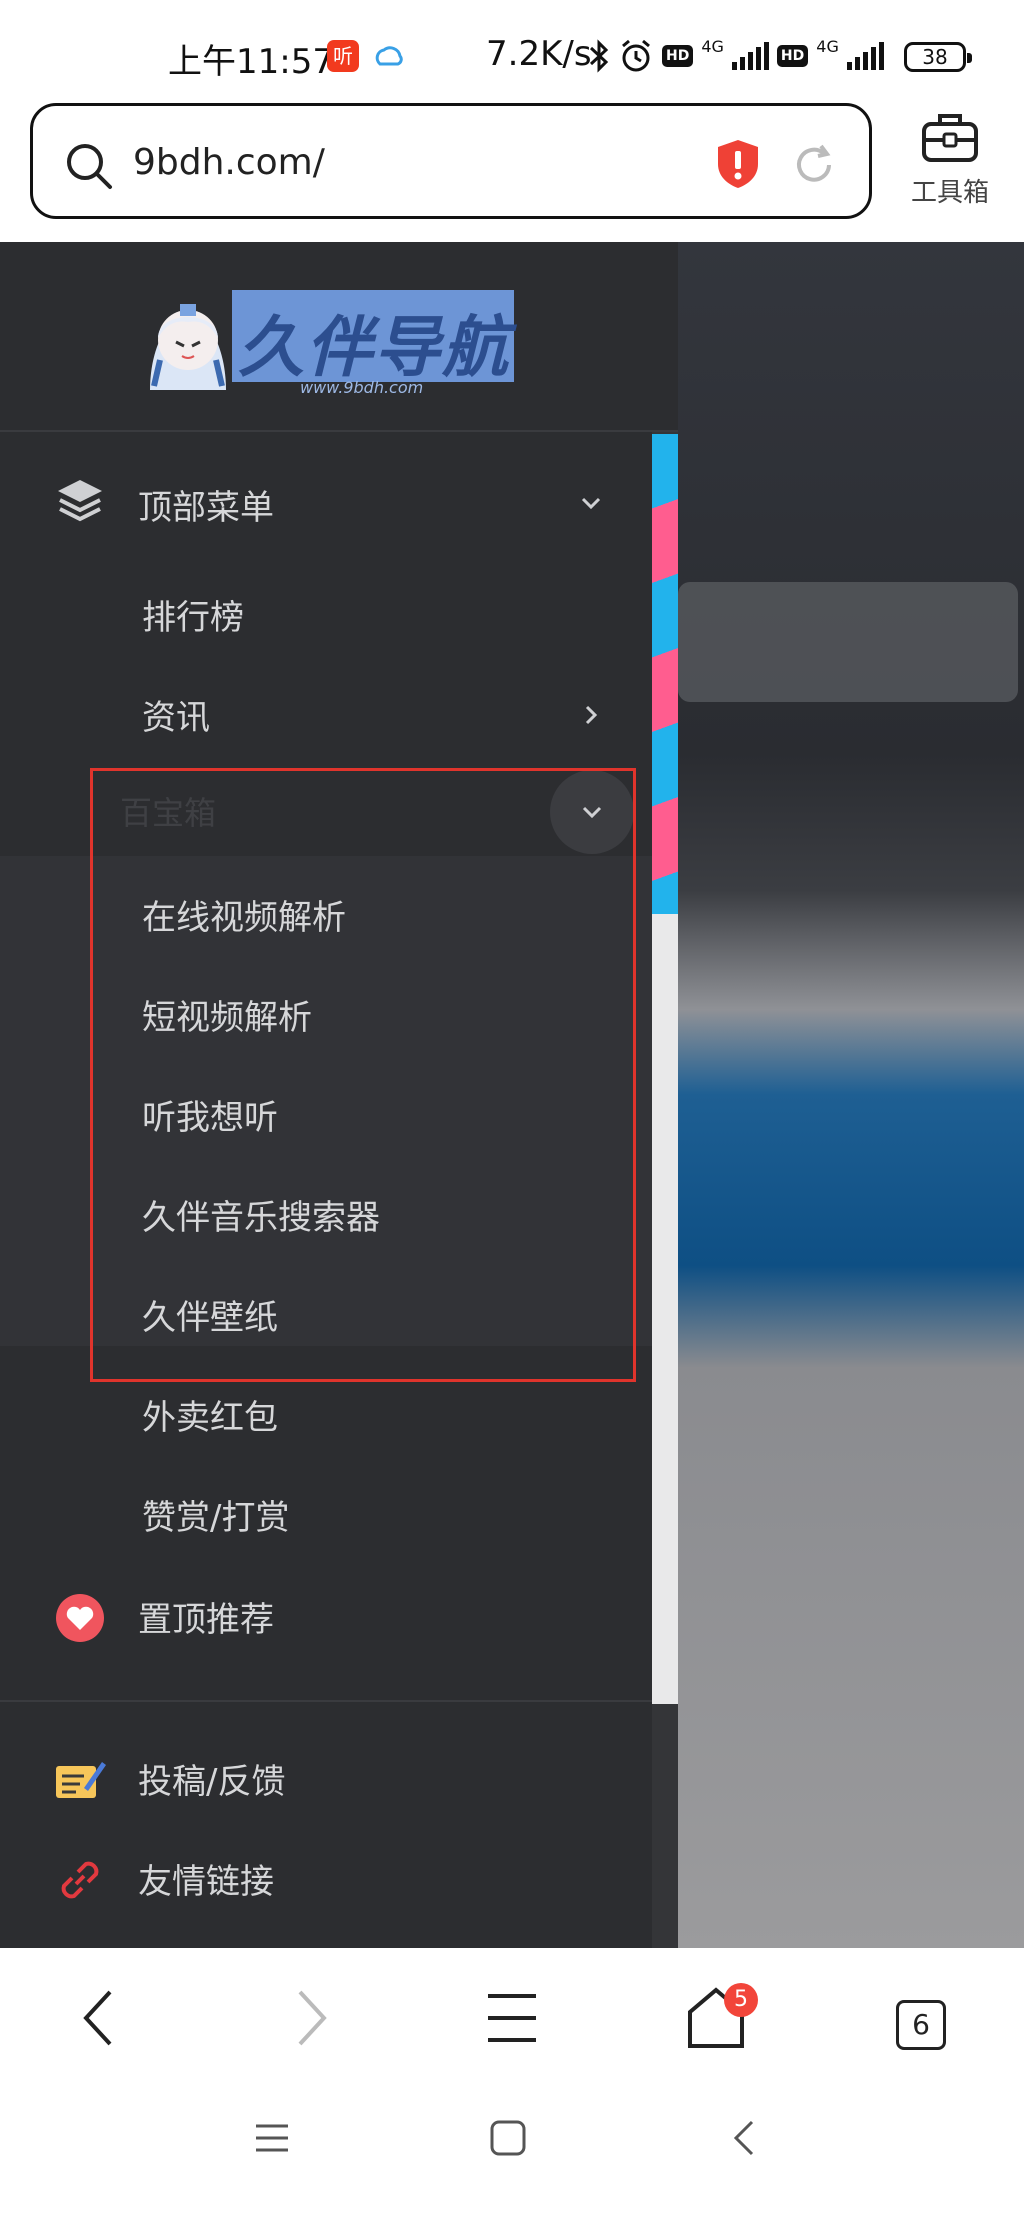 The width and height of the screenshot is (1024, 2219). I want to click on status-icons: HD 4G HD 4G, so click(736, 56).